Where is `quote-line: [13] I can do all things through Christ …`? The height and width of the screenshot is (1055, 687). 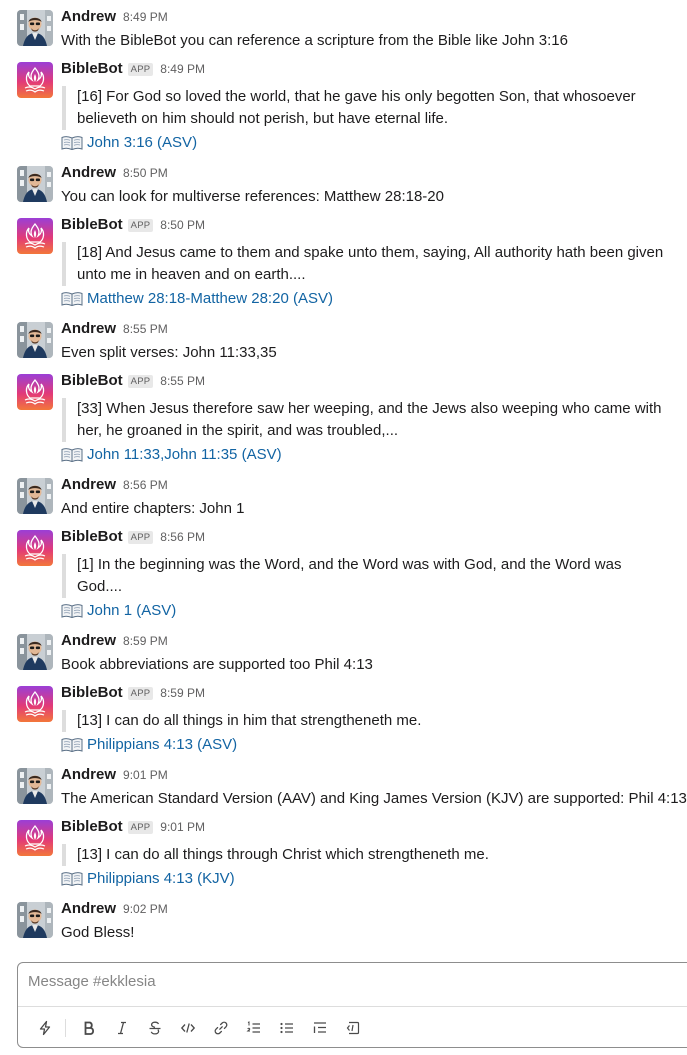 quote-line: [13] I can do all things through Christ … is located at coordinates (283, 854).